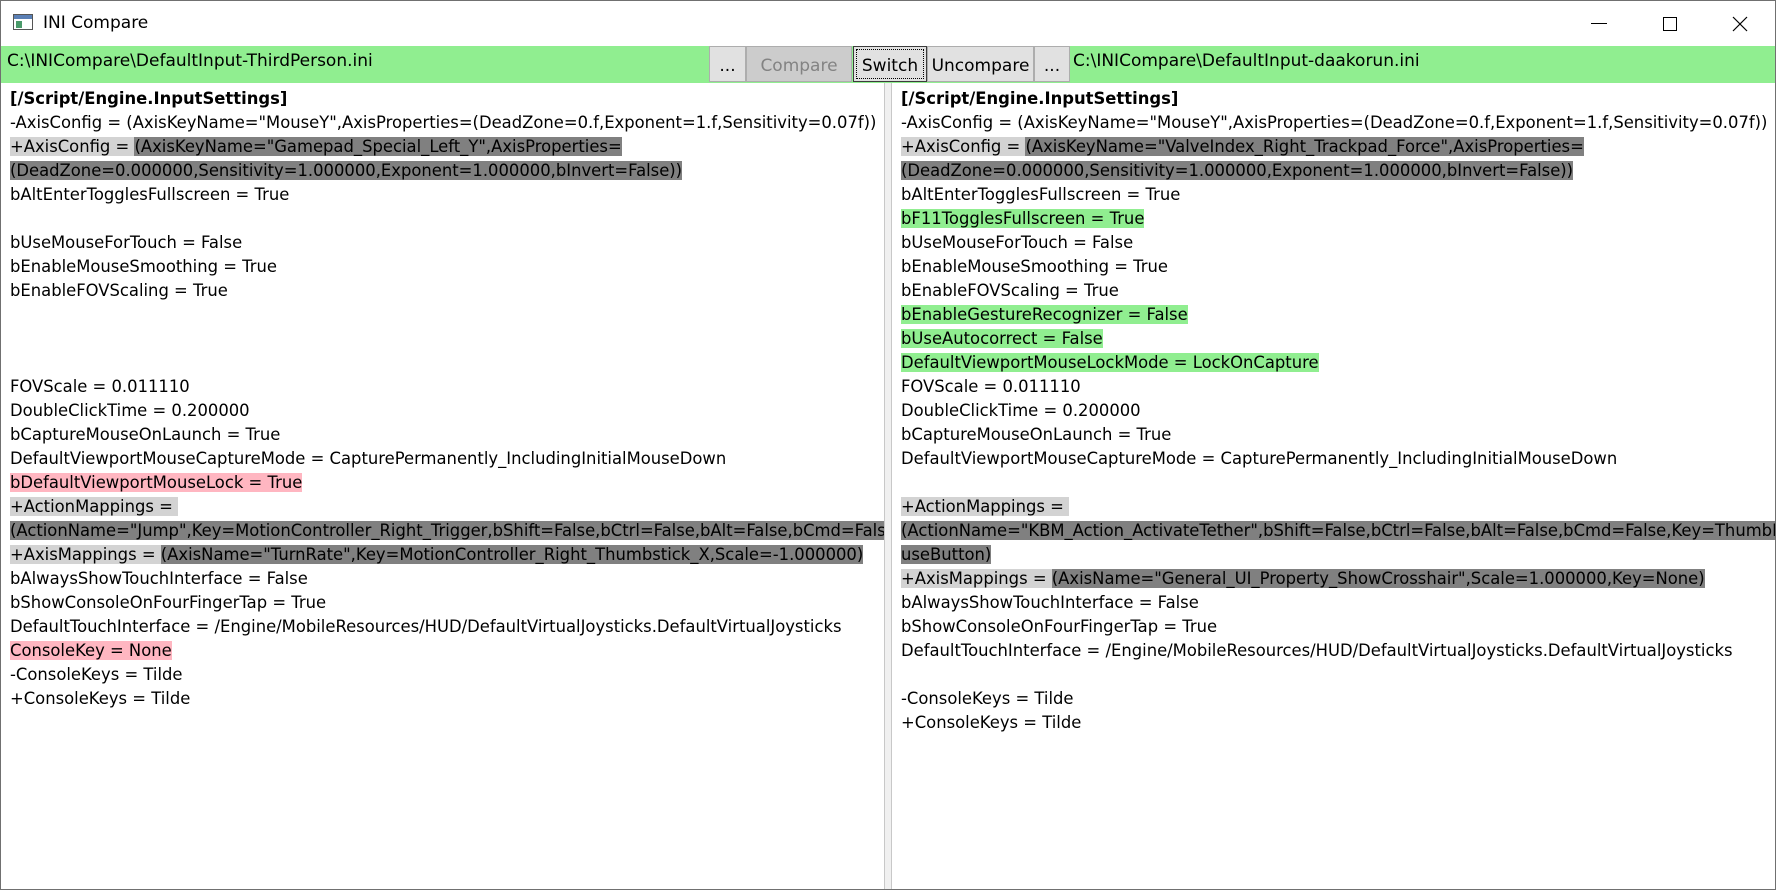  Describe the element at coordinates (1010, 290) in the screenshot. I see `line-text: bEnableFOVScaling = True` at that location.